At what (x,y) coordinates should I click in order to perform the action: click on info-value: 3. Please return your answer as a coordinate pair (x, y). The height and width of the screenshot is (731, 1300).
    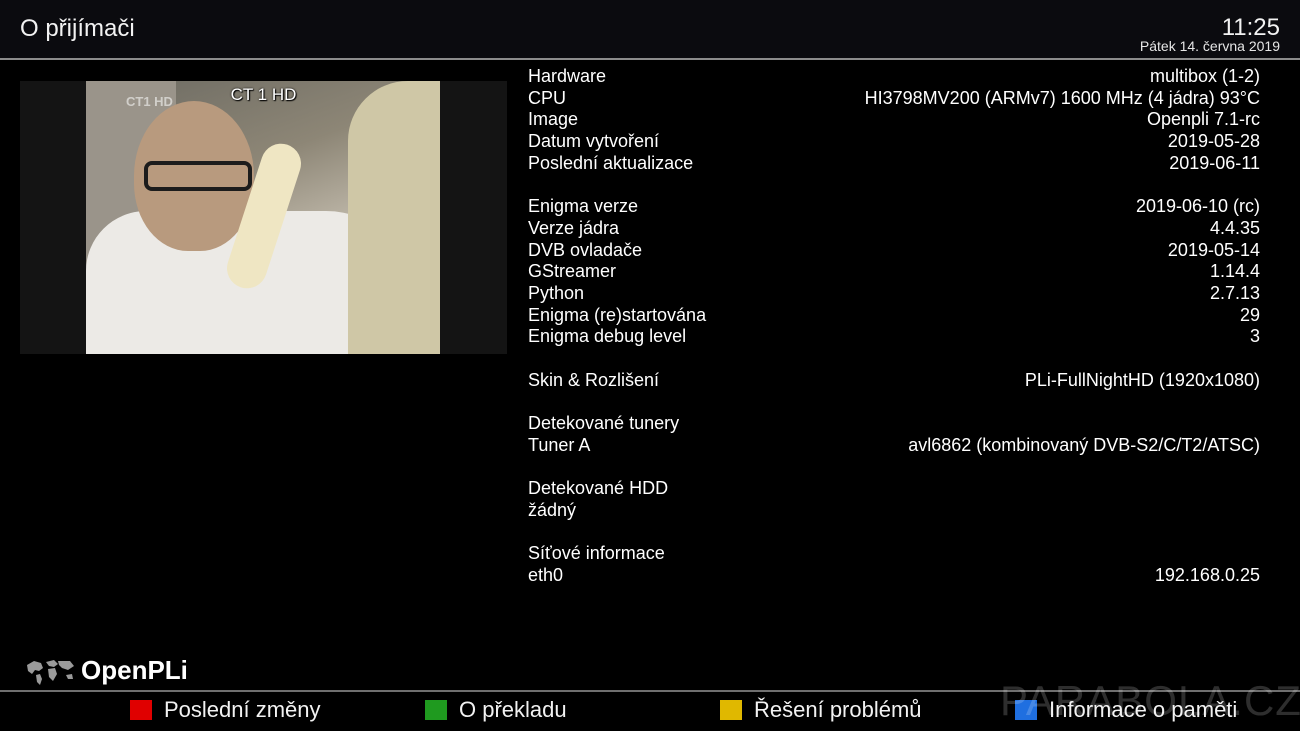
    Looking at the image, I should click on (1254, 336).